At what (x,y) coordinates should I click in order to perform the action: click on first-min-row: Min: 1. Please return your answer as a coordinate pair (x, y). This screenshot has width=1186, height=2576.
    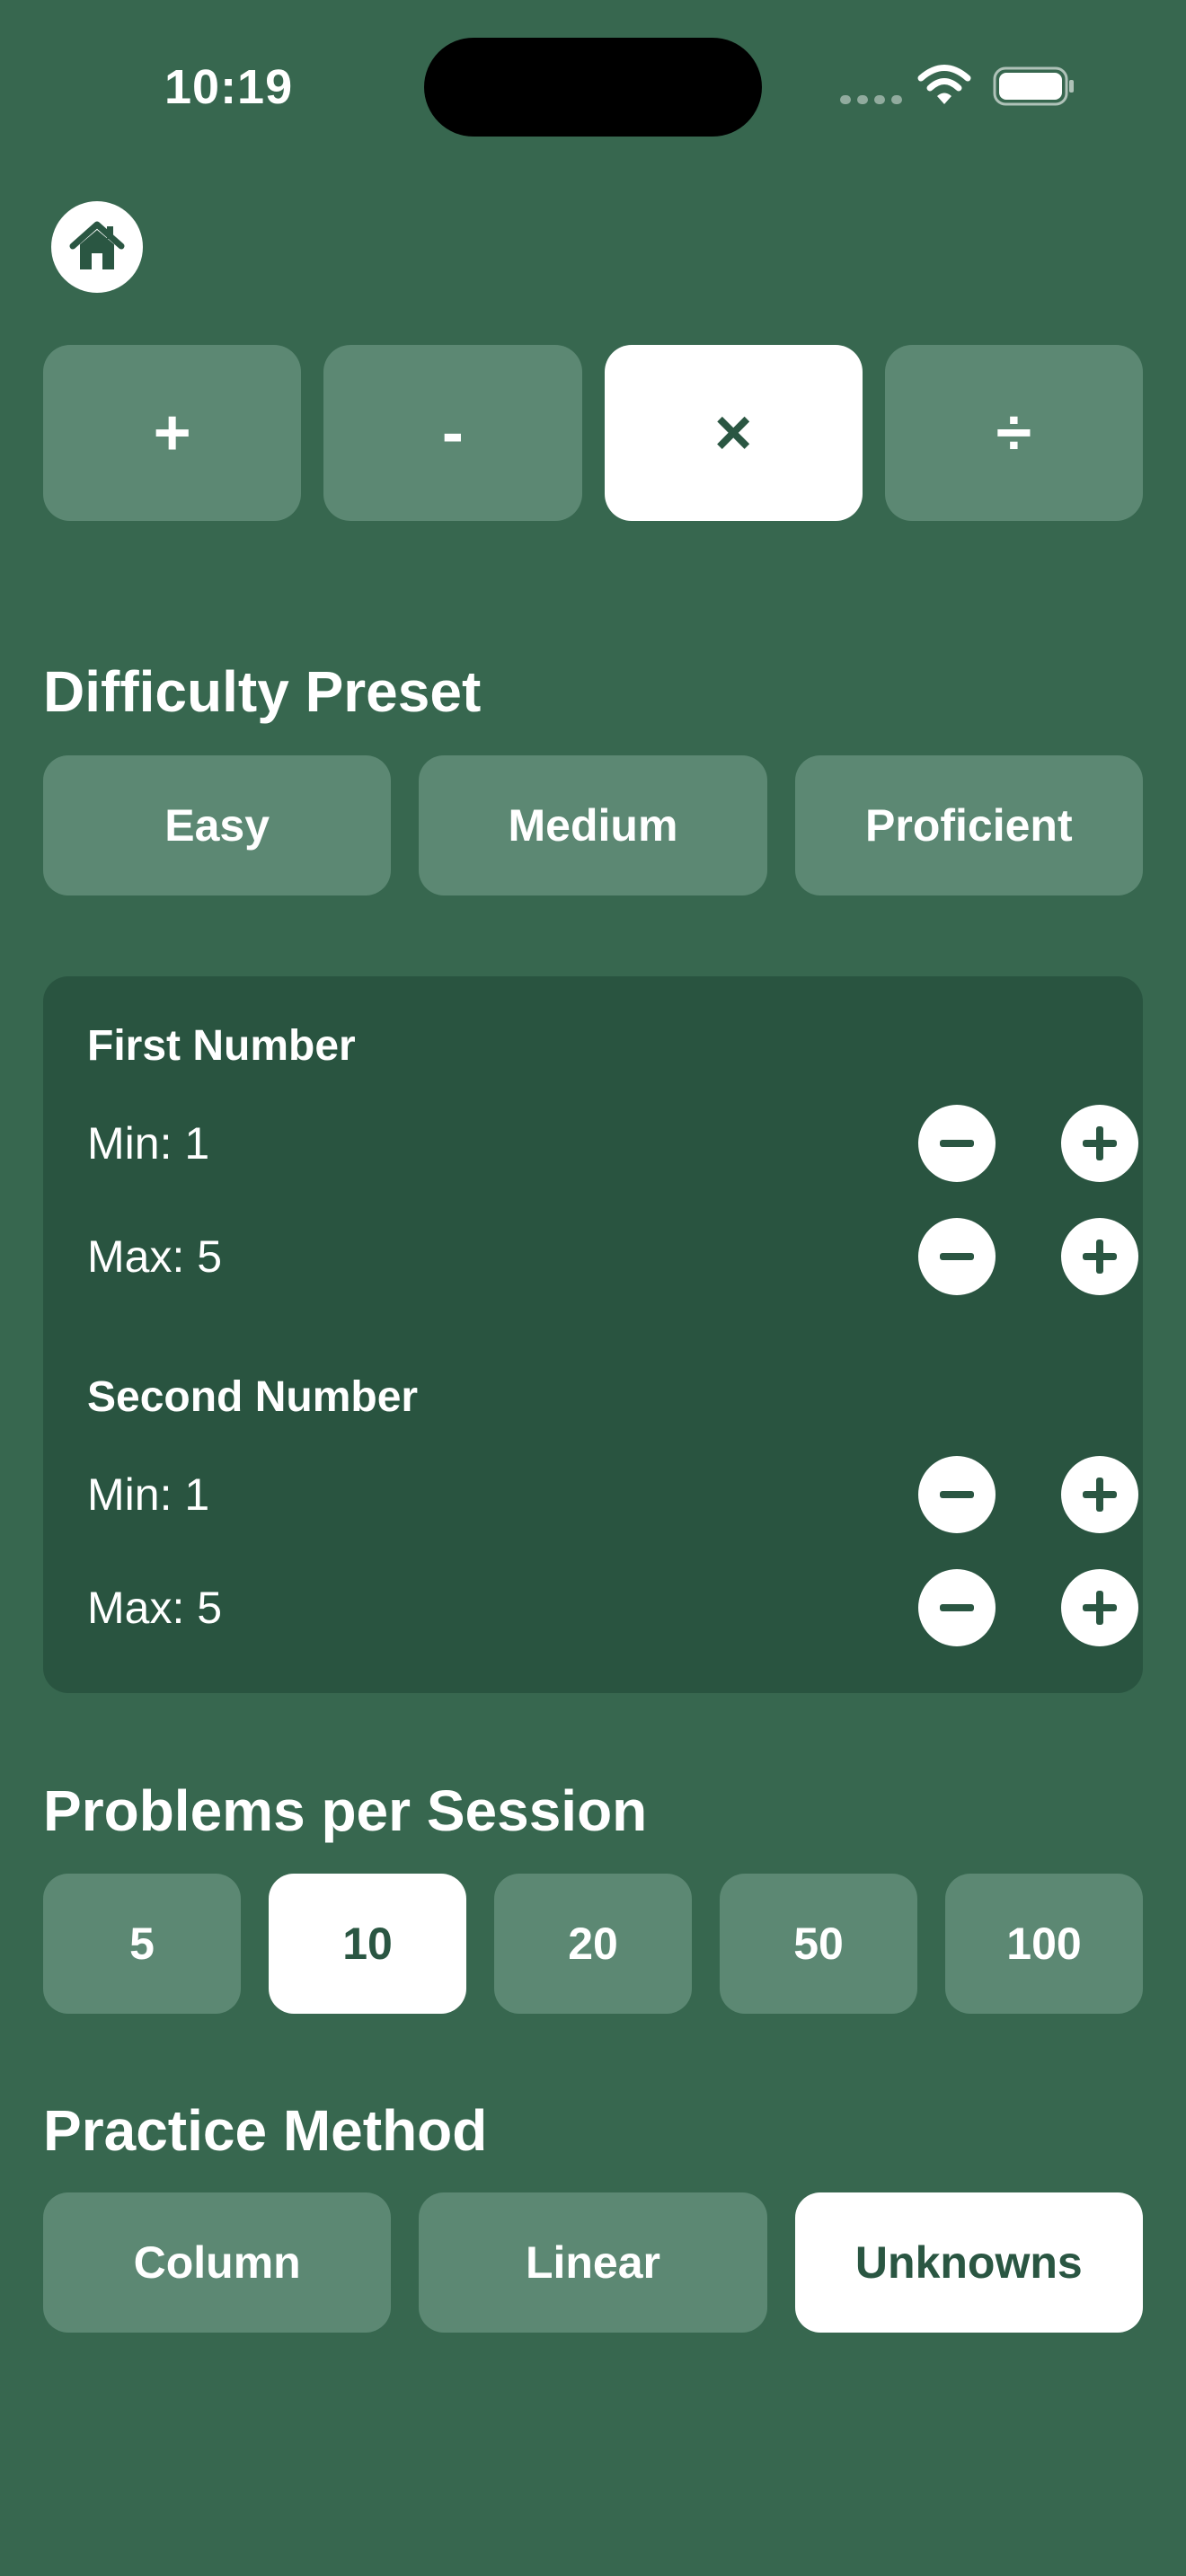
    Looking at the image, I should click on (612, 1143).